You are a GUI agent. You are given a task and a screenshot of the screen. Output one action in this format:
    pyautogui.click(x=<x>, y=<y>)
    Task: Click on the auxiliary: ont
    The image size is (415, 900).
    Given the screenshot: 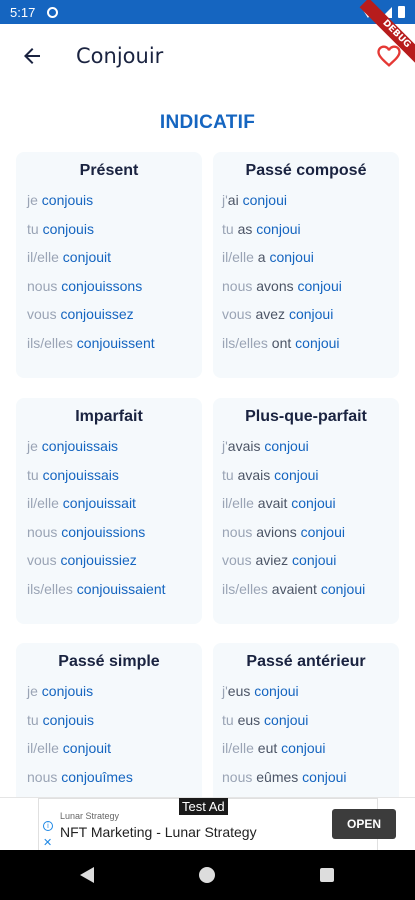 What is the action you would take?
    pyautogui.click(x=281, y=342)
    